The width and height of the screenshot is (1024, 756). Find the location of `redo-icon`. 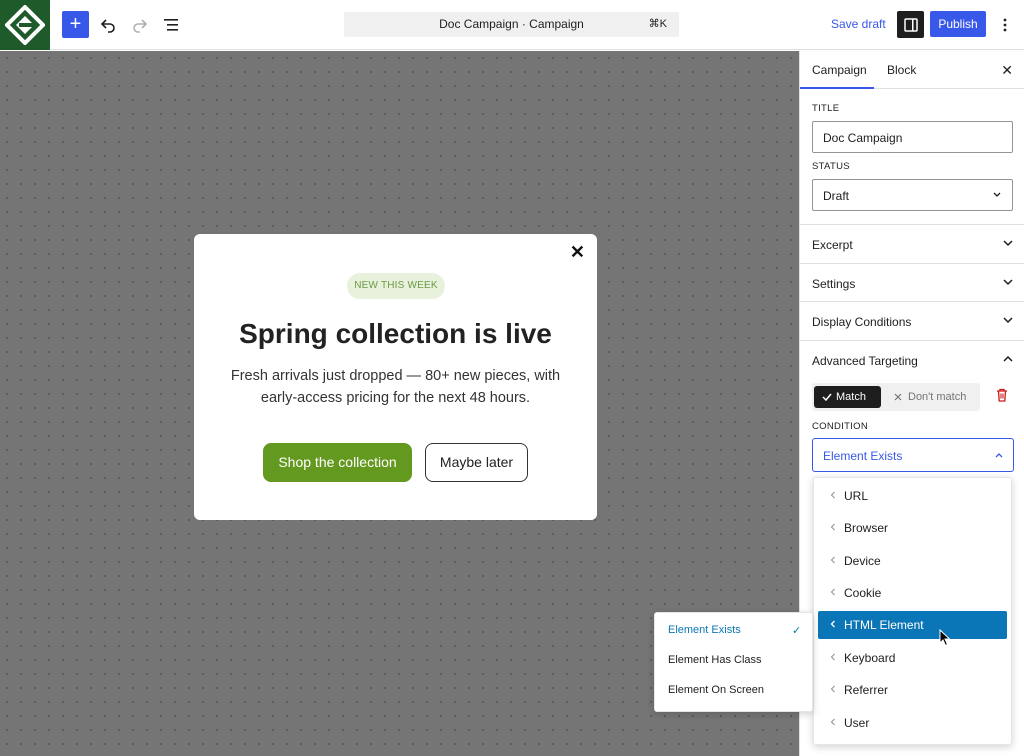

redo-icon is located at coordinates (140, 25).